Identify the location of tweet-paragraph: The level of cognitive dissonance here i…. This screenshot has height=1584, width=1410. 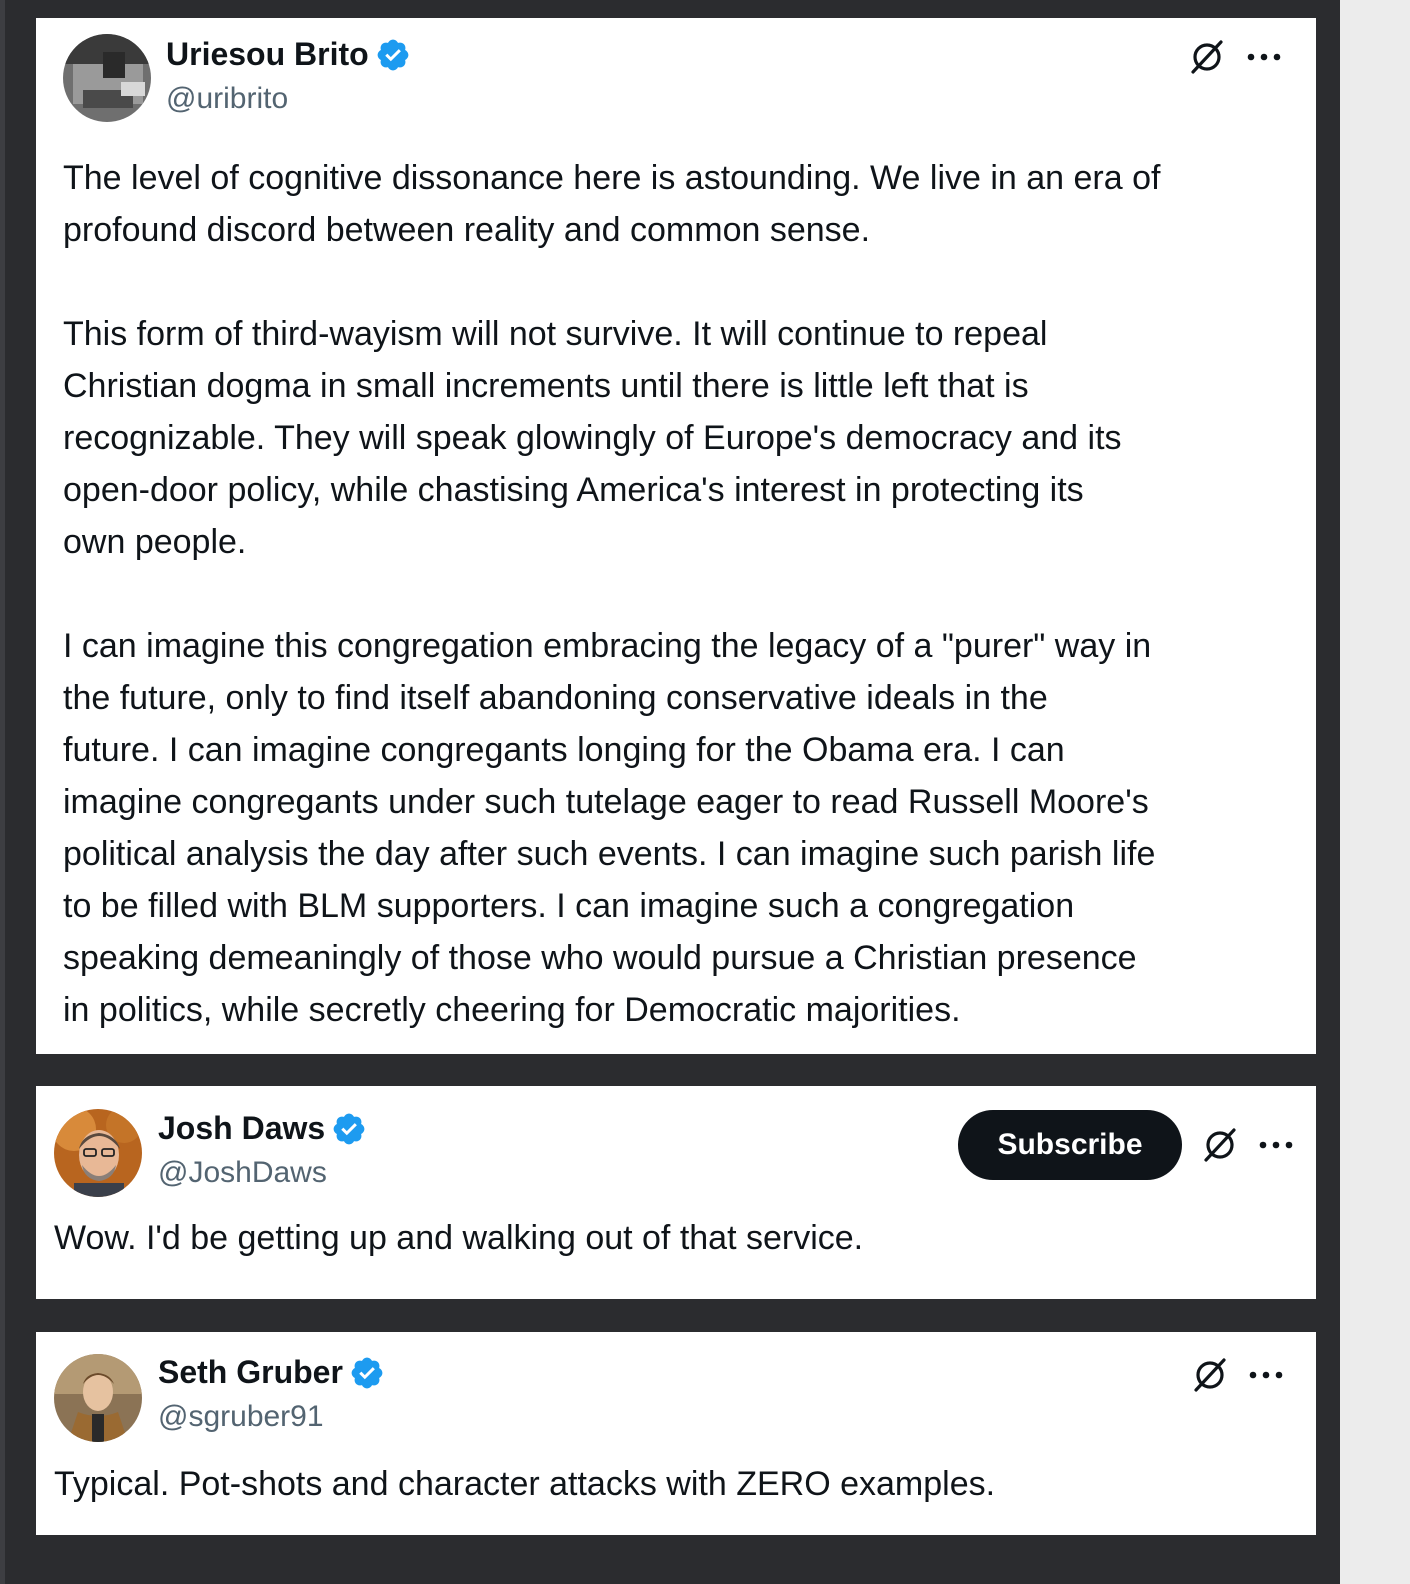
(612, 204).